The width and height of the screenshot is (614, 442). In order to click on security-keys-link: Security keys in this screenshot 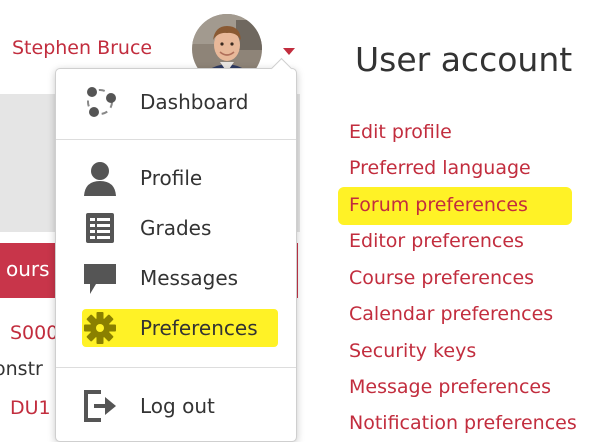, I will do `click(412, 351)`.